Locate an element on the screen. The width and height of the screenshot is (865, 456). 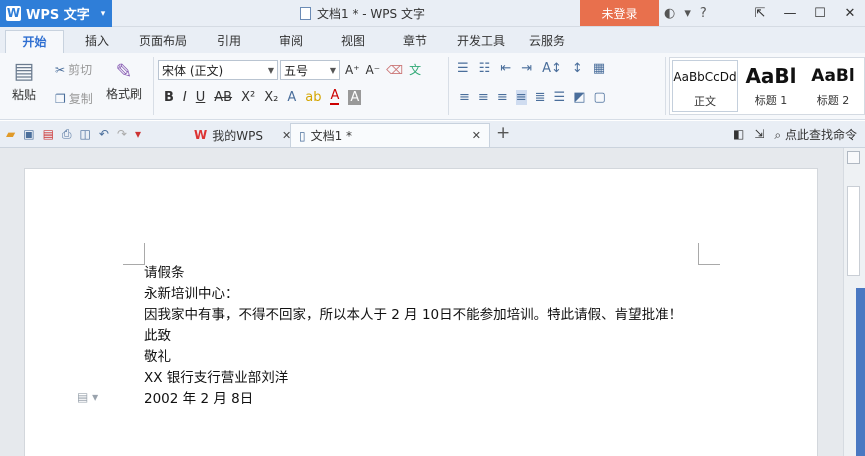
align-right-icon: ≡ is located at coordinates (502, 97).